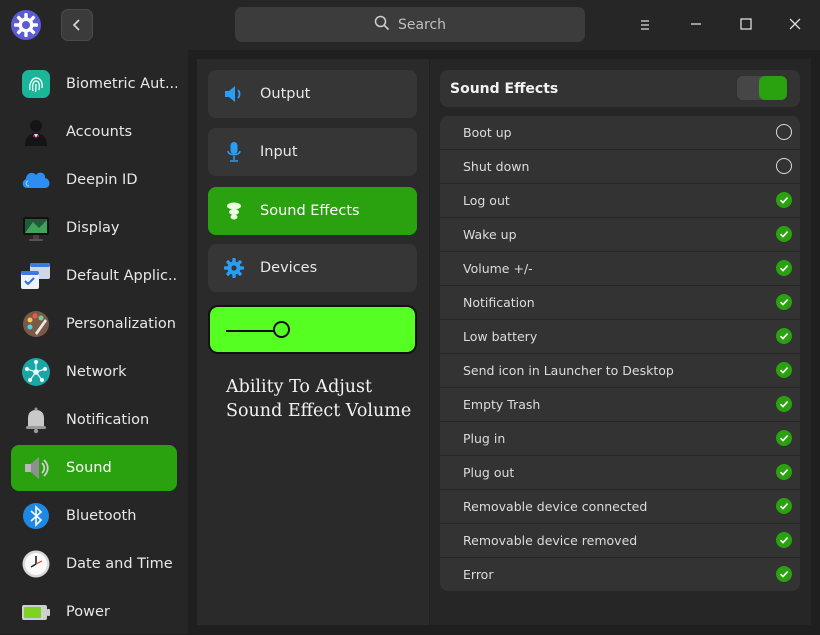  I want to click on close-icon, so click(795, 25).